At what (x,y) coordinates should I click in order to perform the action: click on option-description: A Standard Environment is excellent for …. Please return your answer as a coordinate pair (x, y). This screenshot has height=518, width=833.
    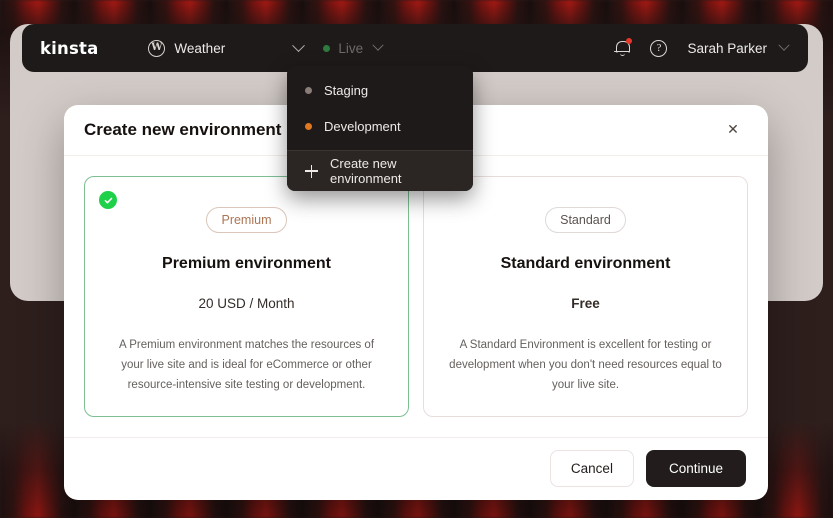
    Looking at the image, I should click on (585, 365).